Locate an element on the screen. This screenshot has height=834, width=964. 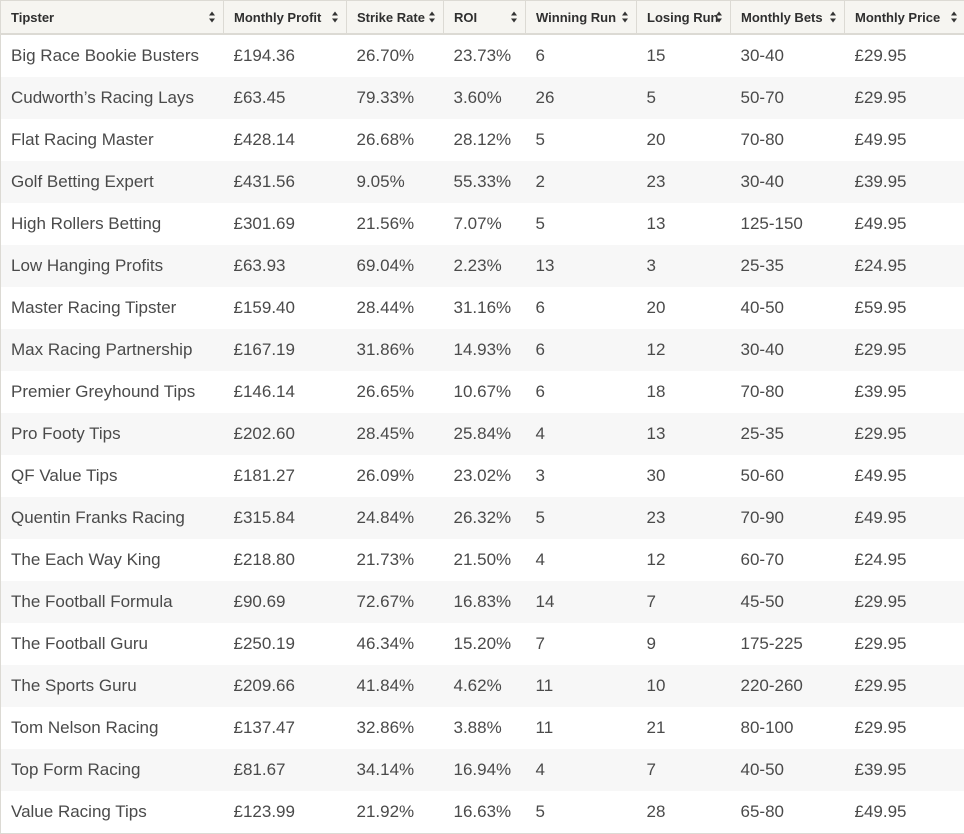
column-header-tipster: Tipster is located at coordinates (112, 18).